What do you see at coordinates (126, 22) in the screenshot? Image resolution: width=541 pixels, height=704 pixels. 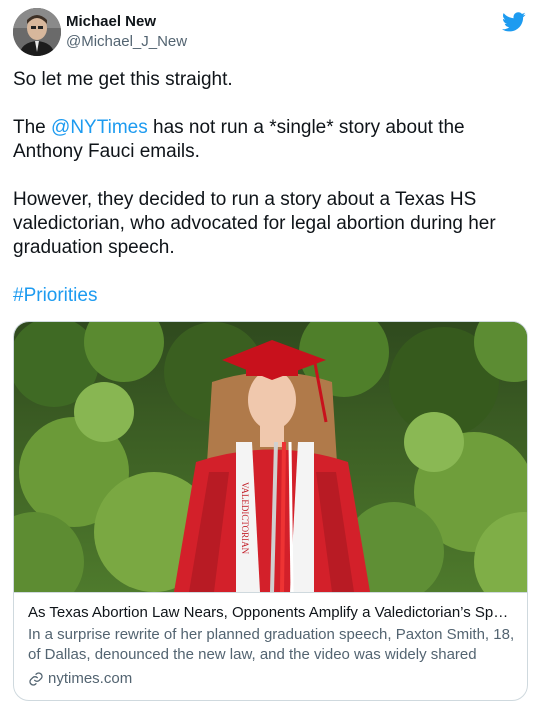 I see `display-name: Michael New` at bounding box center [126, 22].